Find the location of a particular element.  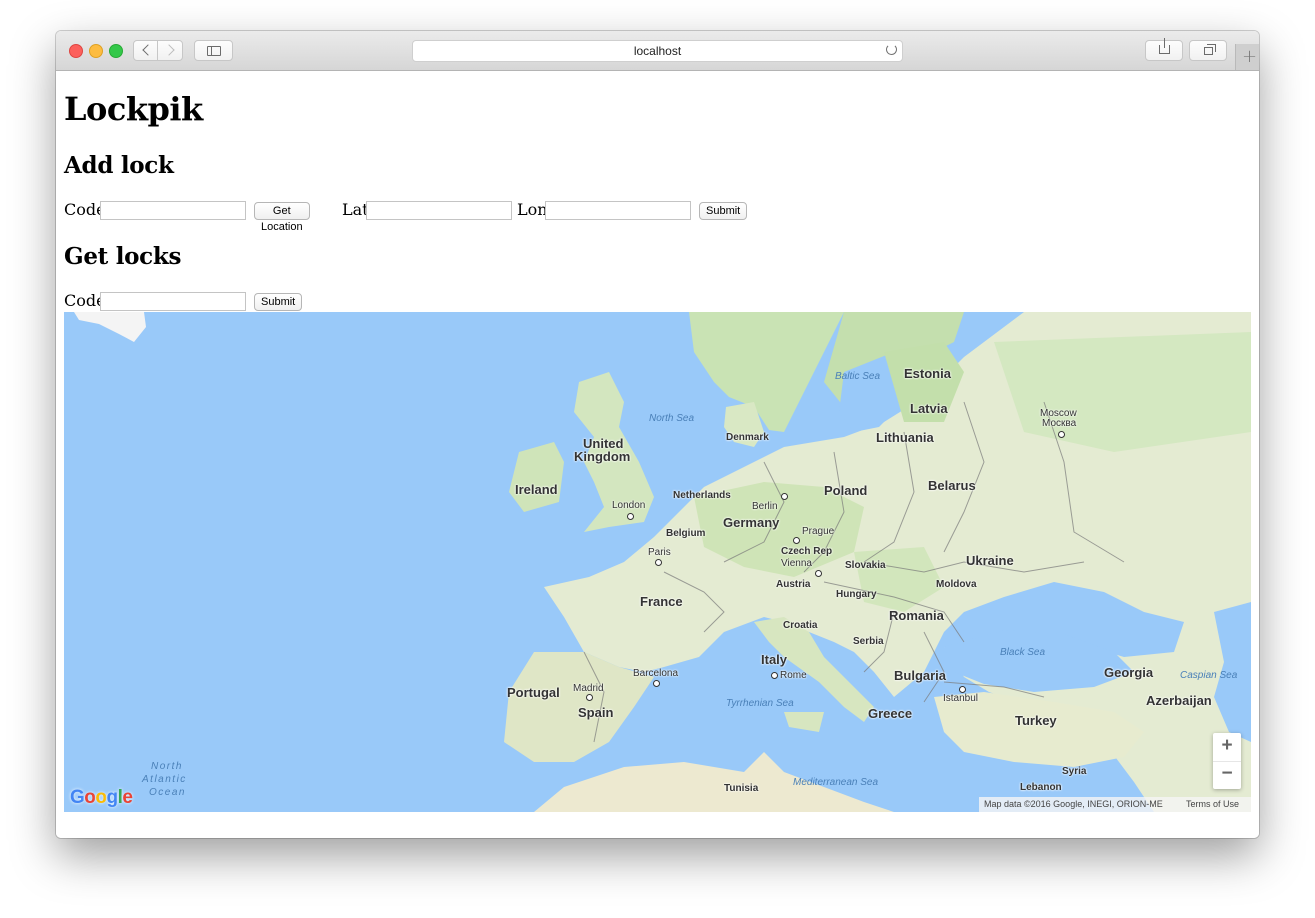

get-locks-heading: Get locks is located at coordinates (123, 256).